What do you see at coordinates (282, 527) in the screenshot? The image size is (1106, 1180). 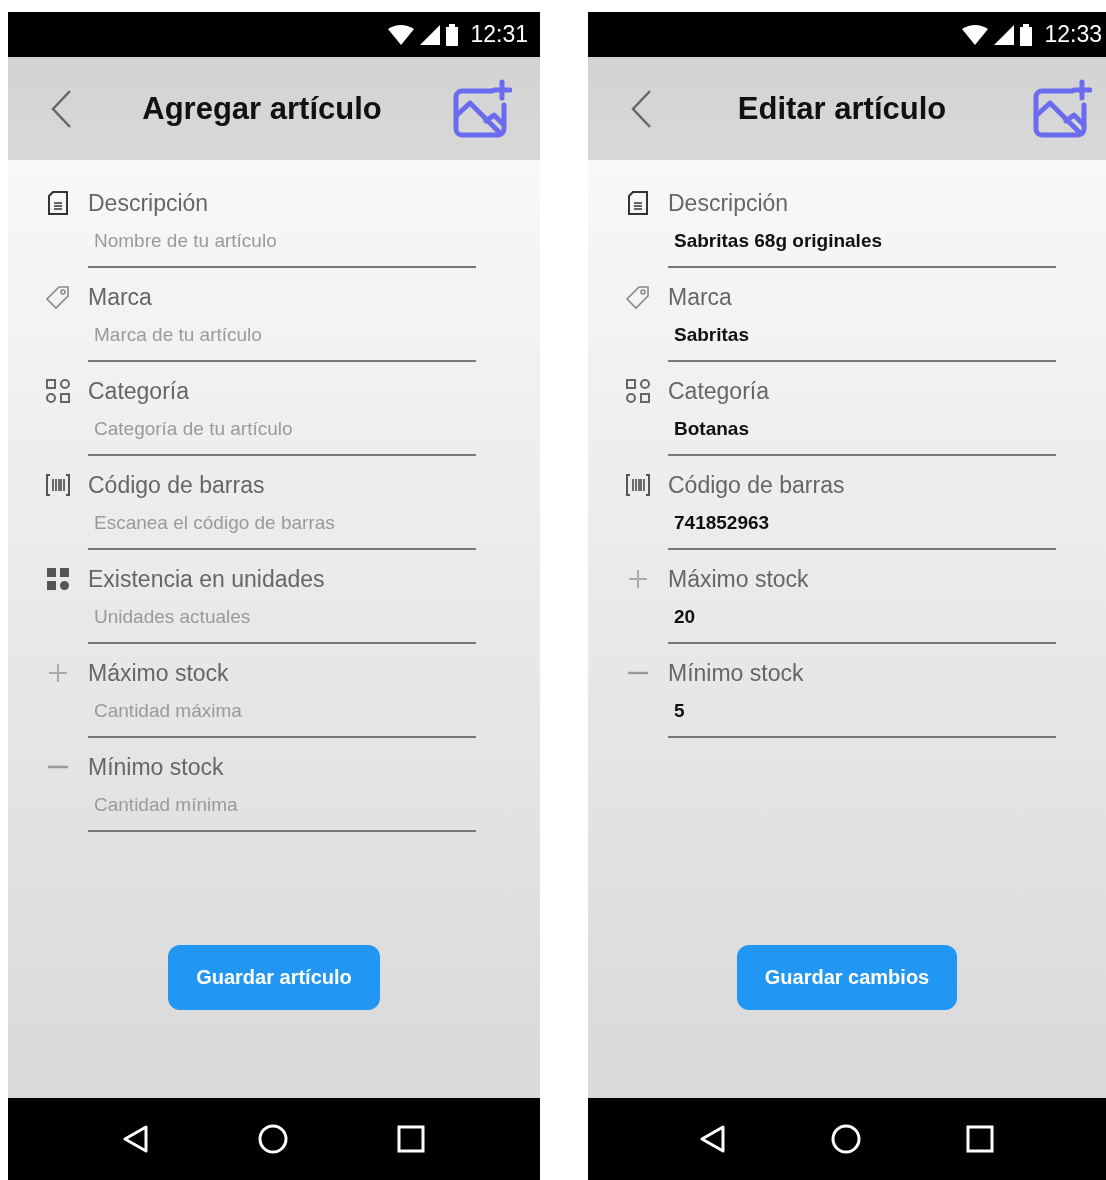 I see `text-field: Escanea el código de barras` at bounding box center [282, 527].